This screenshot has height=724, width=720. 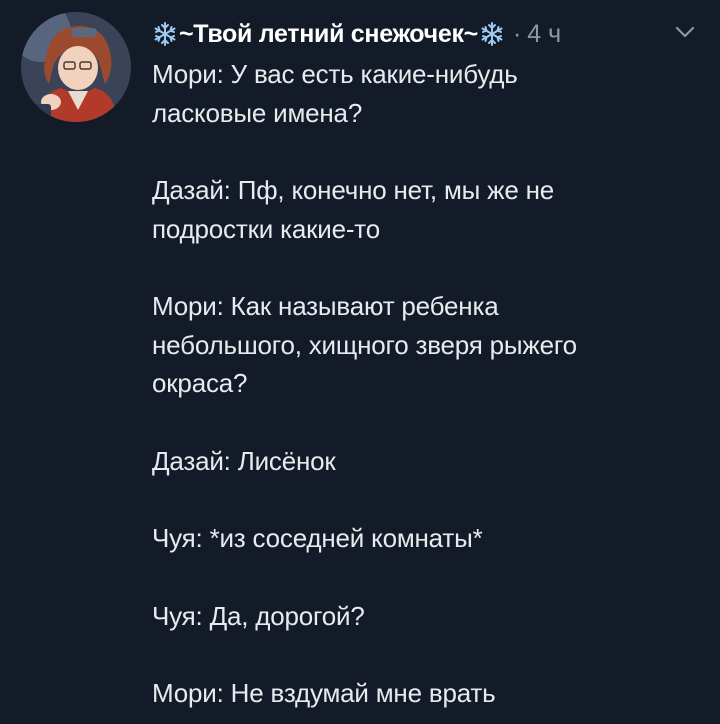 I want to click on text-line: Мори: У вас есть какие-нибудь, so click(x=335, y=74).